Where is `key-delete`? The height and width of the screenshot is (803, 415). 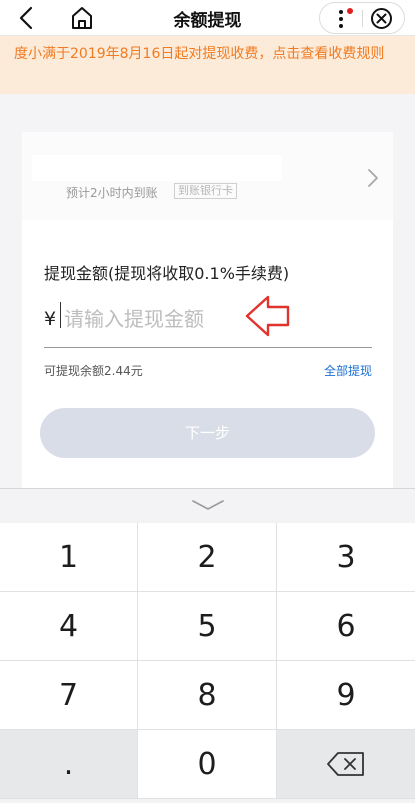
key-delete is located at coordinates (346, 764).